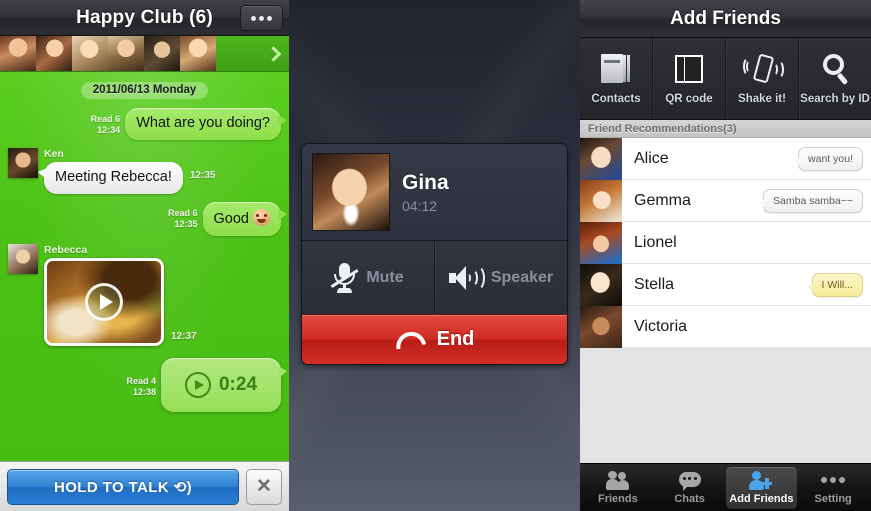  What do you see at coordinates (689, 498) in the screenshot?
I see `tab-label: Chats` at bounding box center [689, 498].